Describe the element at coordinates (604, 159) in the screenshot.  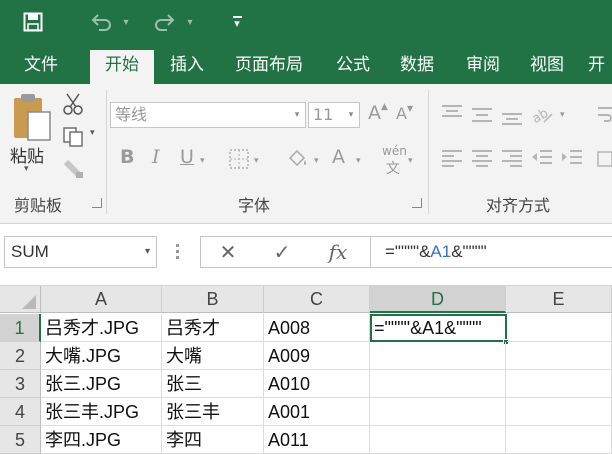
I see `merge-center-icon` at that location.